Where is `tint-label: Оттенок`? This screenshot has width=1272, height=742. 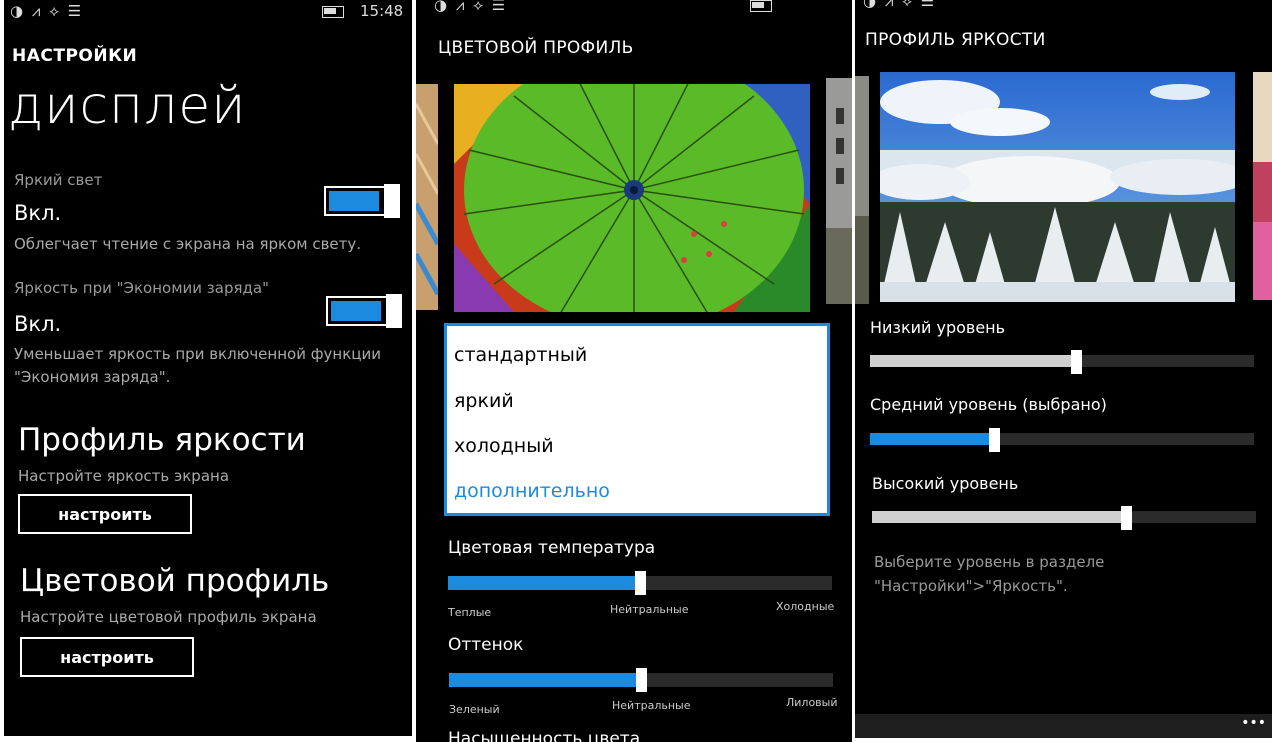
tint-label: Оттенок is located at coordinates (486, 645).